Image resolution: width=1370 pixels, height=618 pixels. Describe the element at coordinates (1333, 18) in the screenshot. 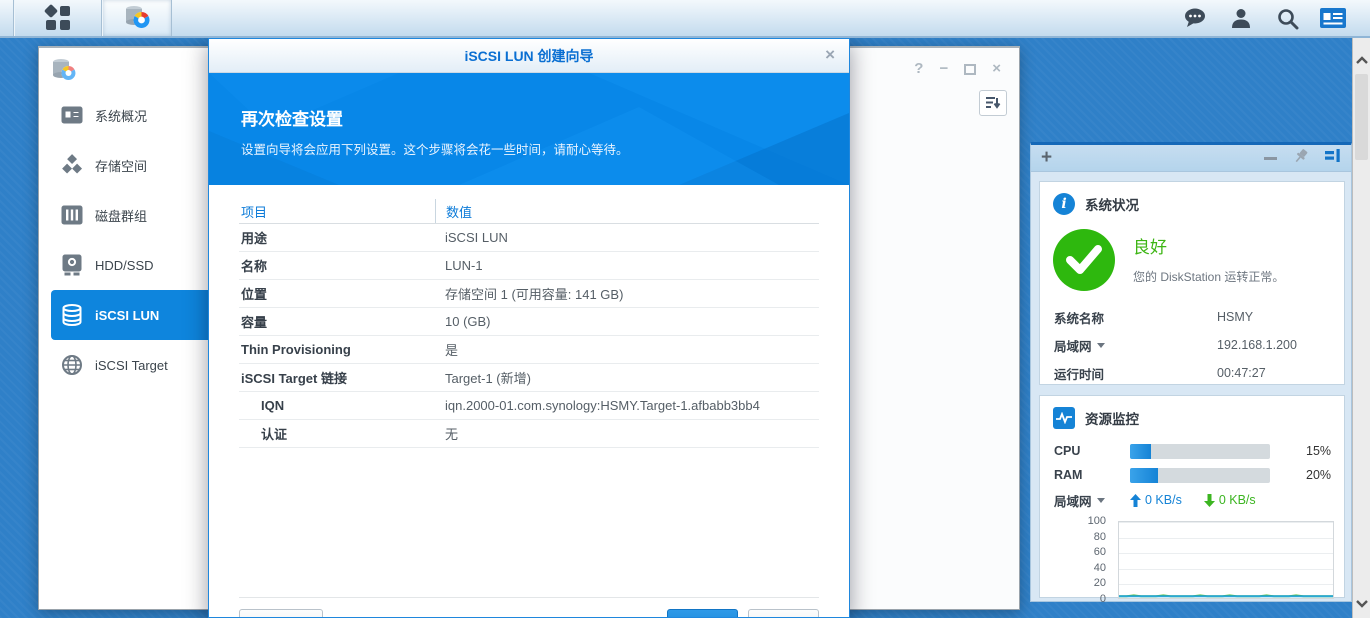

I see `widgets-panel-icon` at that location.